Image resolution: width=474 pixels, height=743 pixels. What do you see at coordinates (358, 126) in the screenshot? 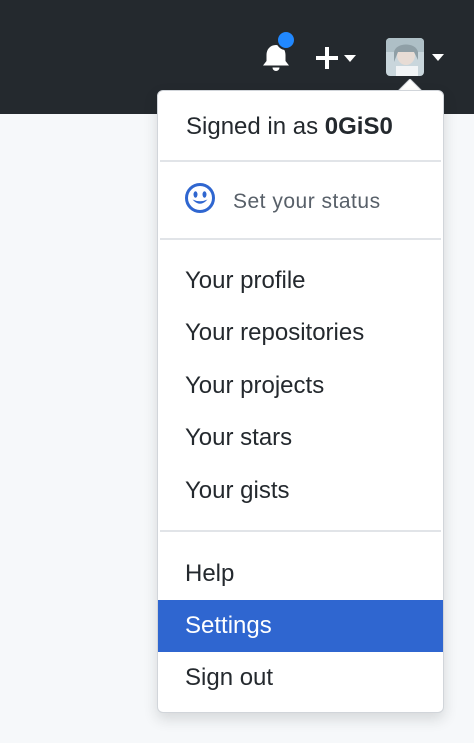
I see `username: 0GiS0` at bounding box center [358, 126].